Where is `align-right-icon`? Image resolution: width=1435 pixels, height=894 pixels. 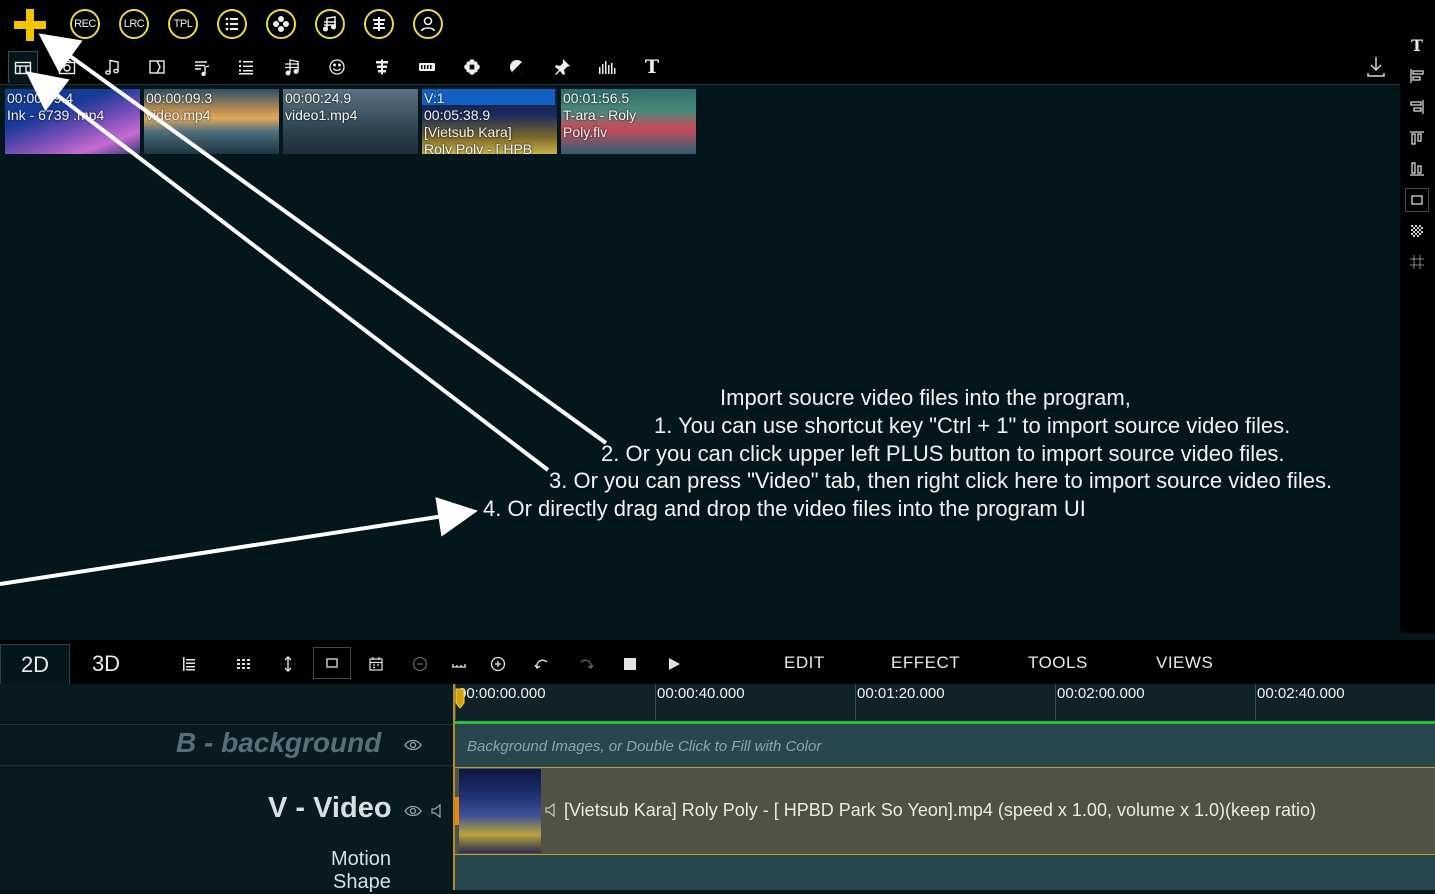
align-right-icon is located at coordinates (1417, 107).